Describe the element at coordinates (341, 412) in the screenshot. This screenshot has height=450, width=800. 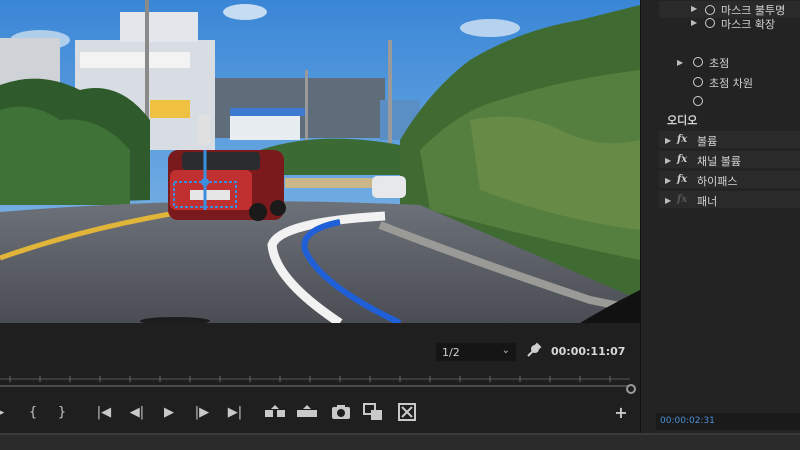
I see `export-frame-icon` at that location.